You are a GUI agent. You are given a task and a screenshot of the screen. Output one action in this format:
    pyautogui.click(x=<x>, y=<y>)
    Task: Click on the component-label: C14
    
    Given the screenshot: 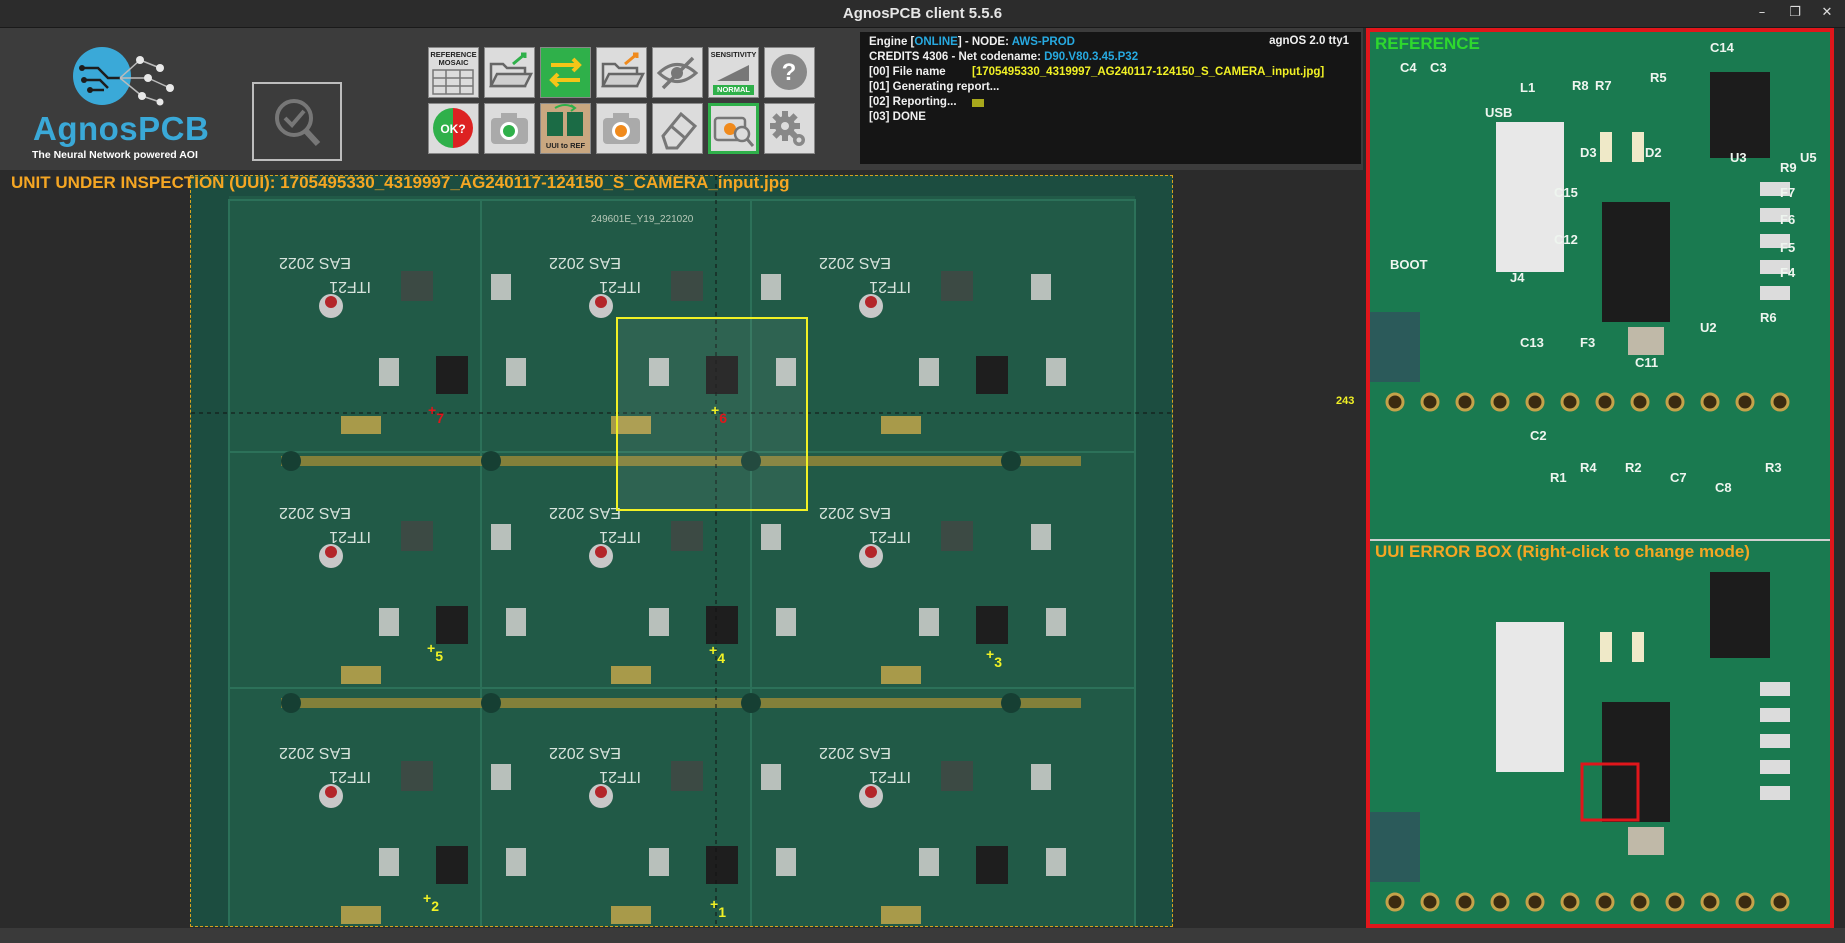 What is the action you would take?
    pyautogui.click(x=1722, y=47)
    